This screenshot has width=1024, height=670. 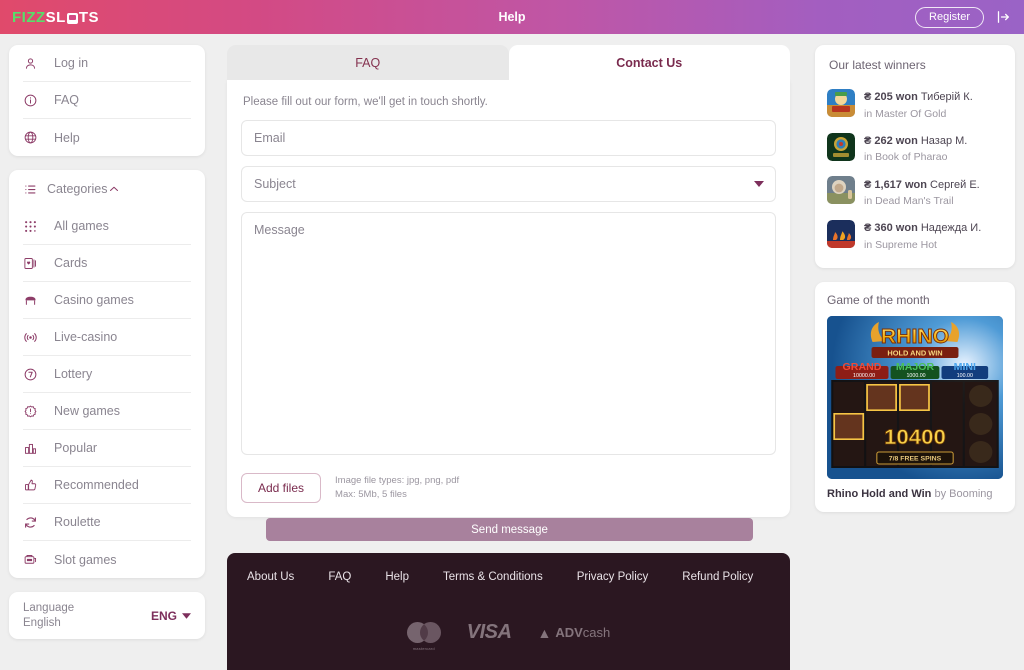 What do you see at coordinates (107, 226) in the screenshot?
I see `sidebar-item-all-games: All games` at bounding box center [107, 226].